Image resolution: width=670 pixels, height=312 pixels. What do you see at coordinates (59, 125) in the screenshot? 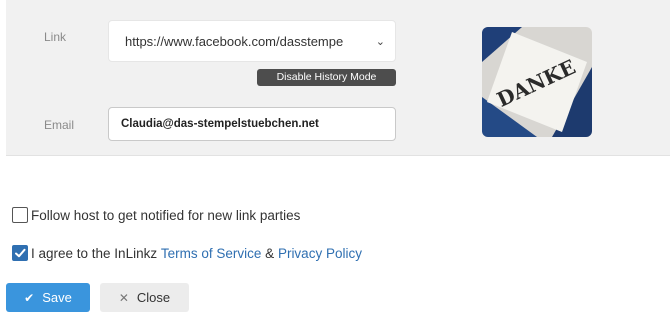
I see `email-label: Email` at bounding box center [59, 125].